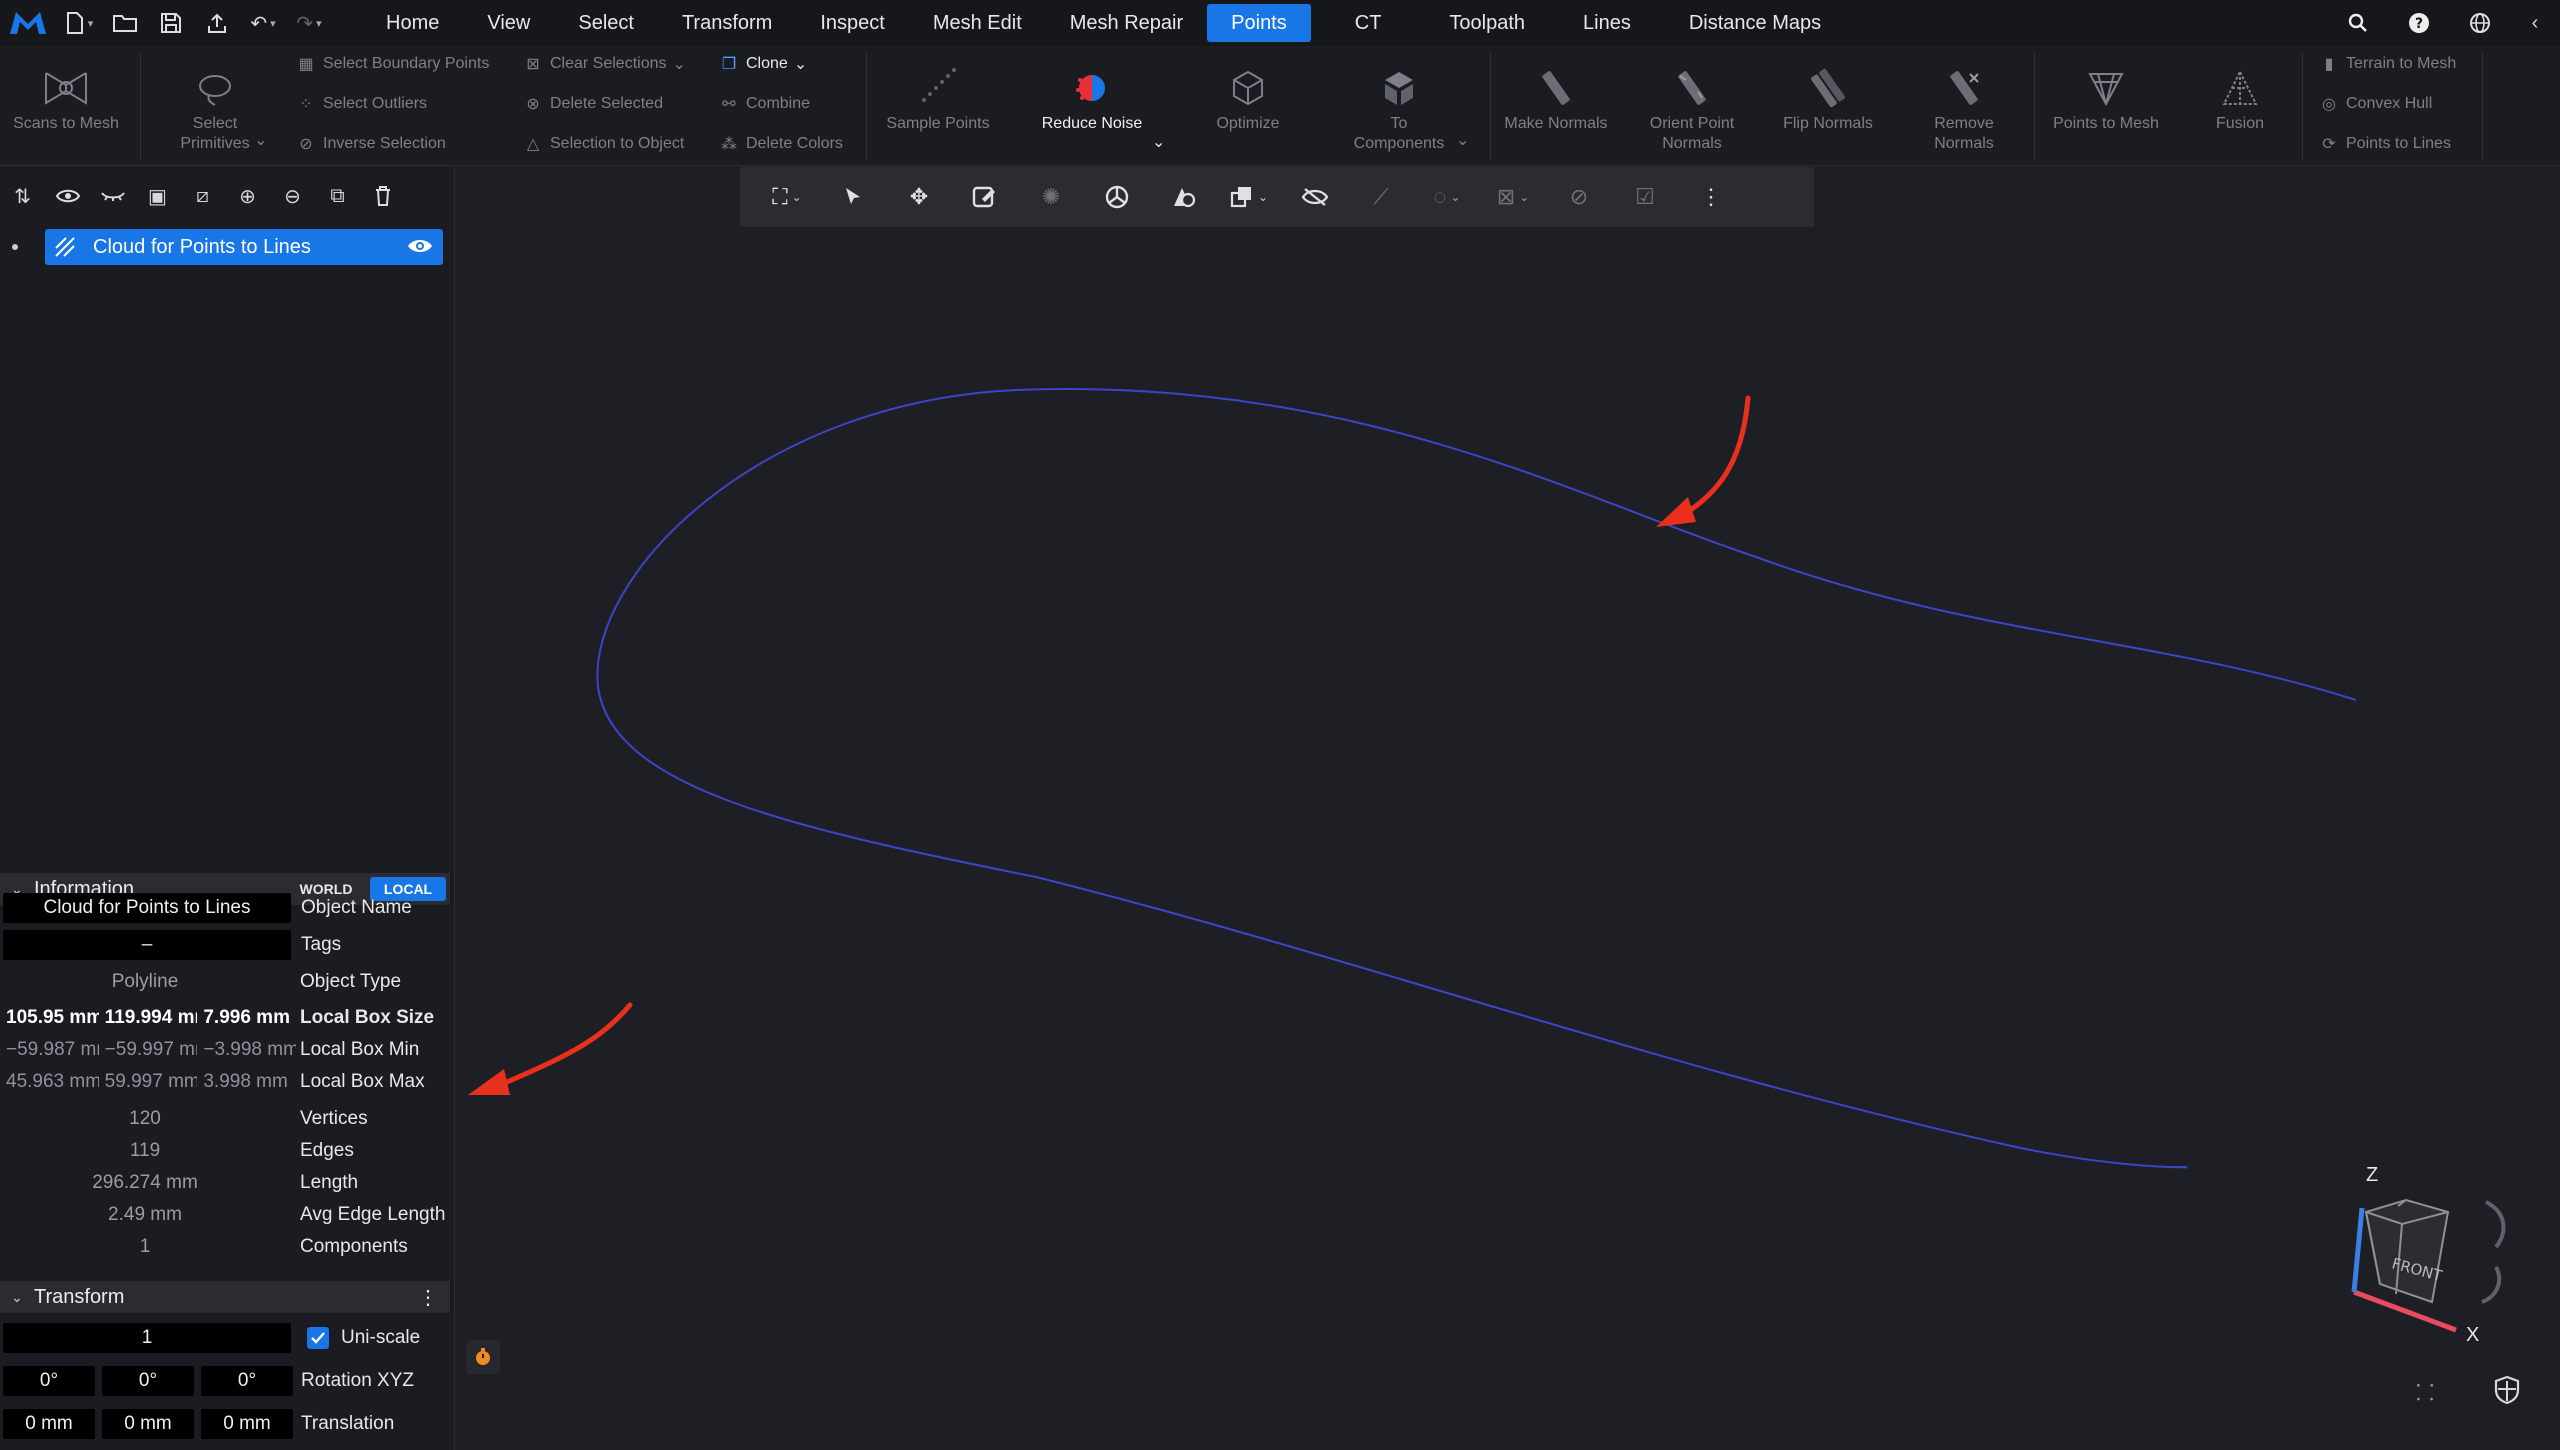 This screenshot has height=1450, width=2560. What do you see at coordinates (247, 1381) in the screenshot?
I see `rotation-z-input: 0°` at bounding box center [247, 1381].